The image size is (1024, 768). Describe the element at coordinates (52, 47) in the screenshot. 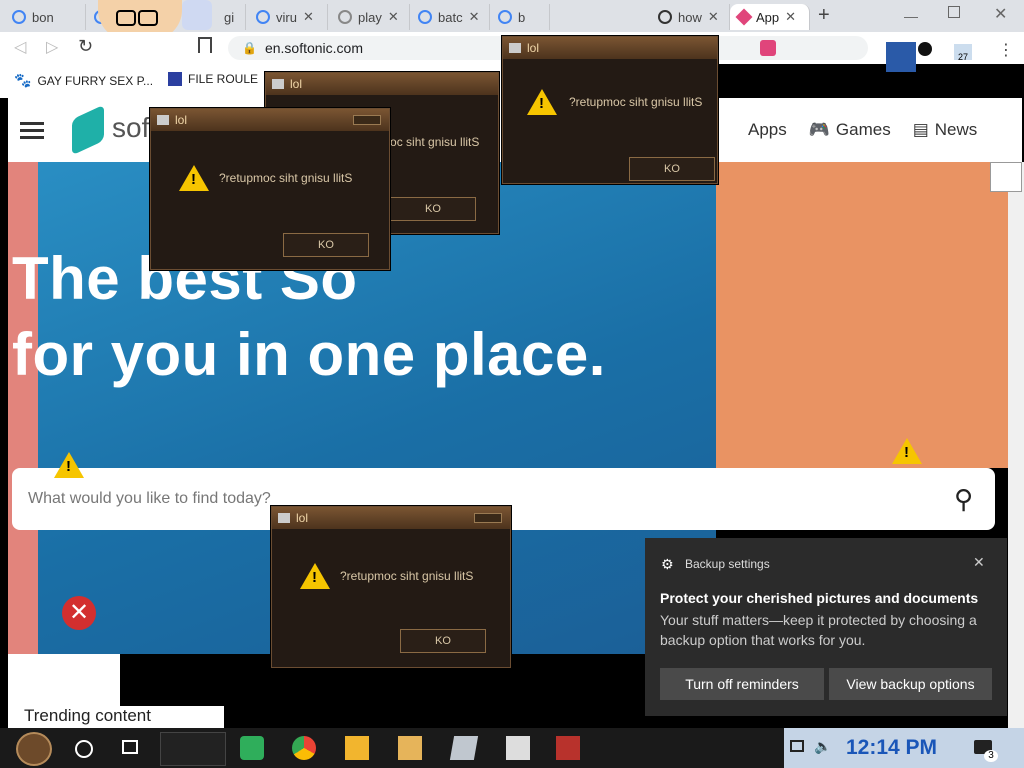

I see `forward-icon: ▷` at that location.